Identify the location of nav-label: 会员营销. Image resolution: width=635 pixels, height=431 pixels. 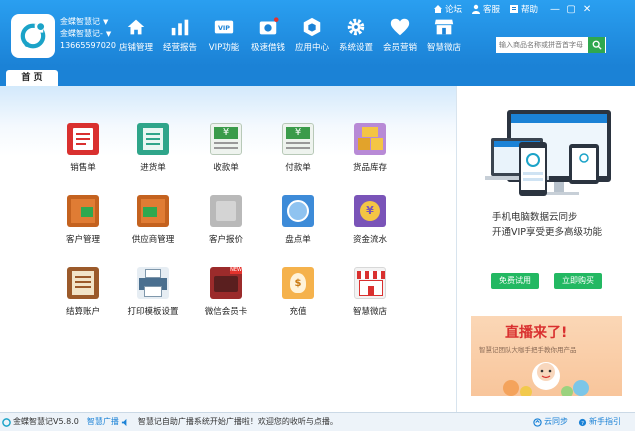
(399, 48).